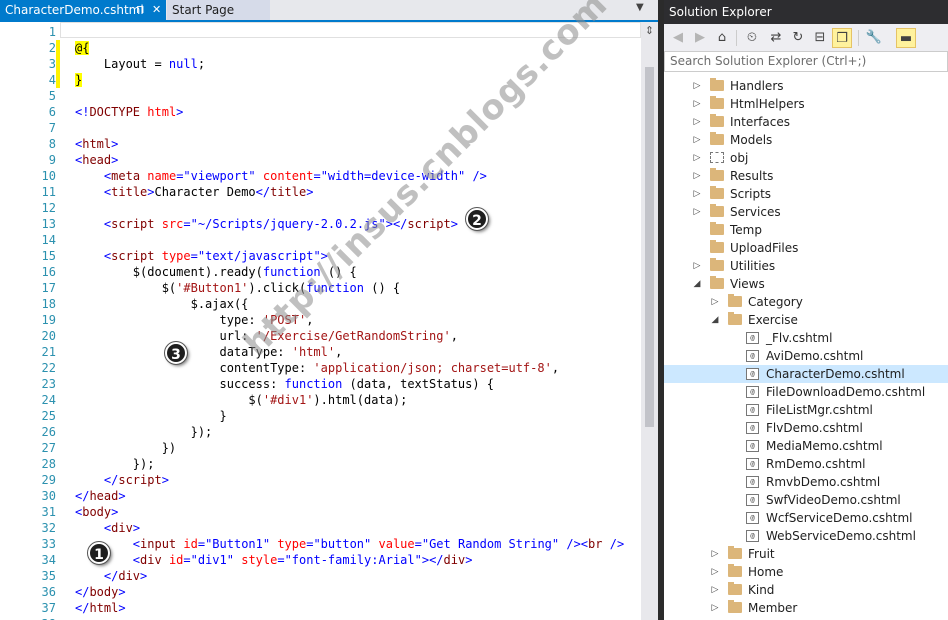 This screenshot has height=620, width=948. What do you see at coordinates (48, 496) in the screenshot?
I see `line-number: 30` at bounding box center [48, 496].